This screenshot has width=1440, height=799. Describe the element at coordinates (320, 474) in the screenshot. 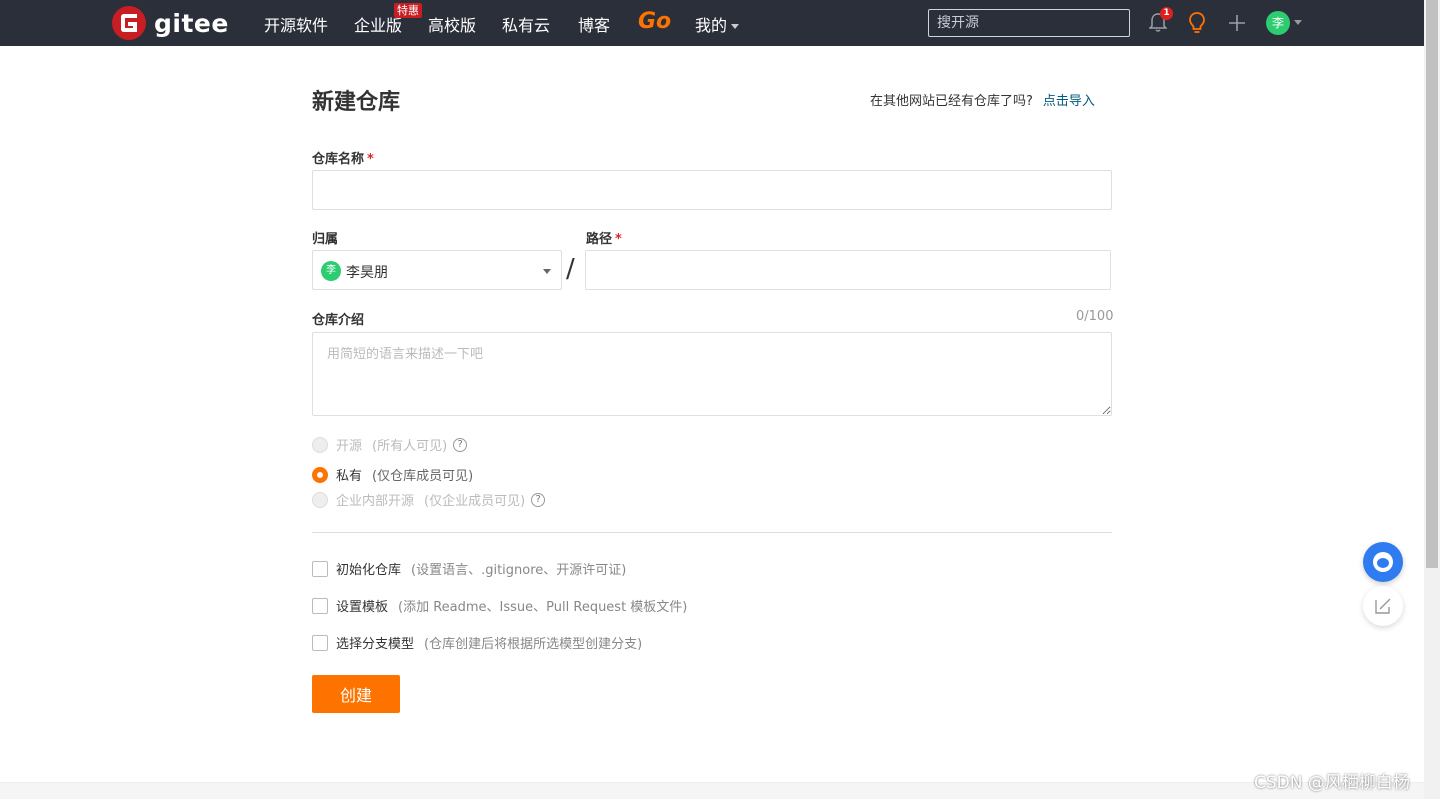

I see `radio-private` at that location.